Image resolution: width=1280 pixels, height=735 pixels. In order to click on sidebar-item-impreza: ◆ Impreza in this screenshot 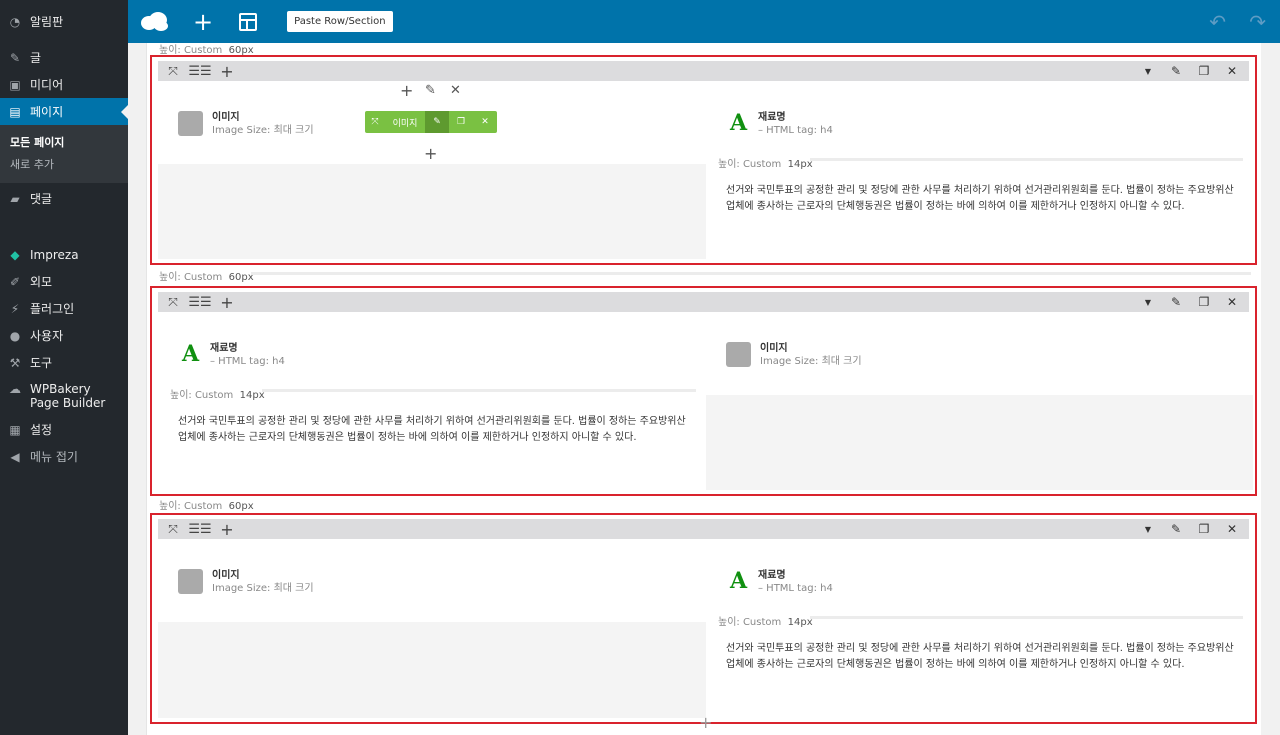, I will do `click(64, 254)`.